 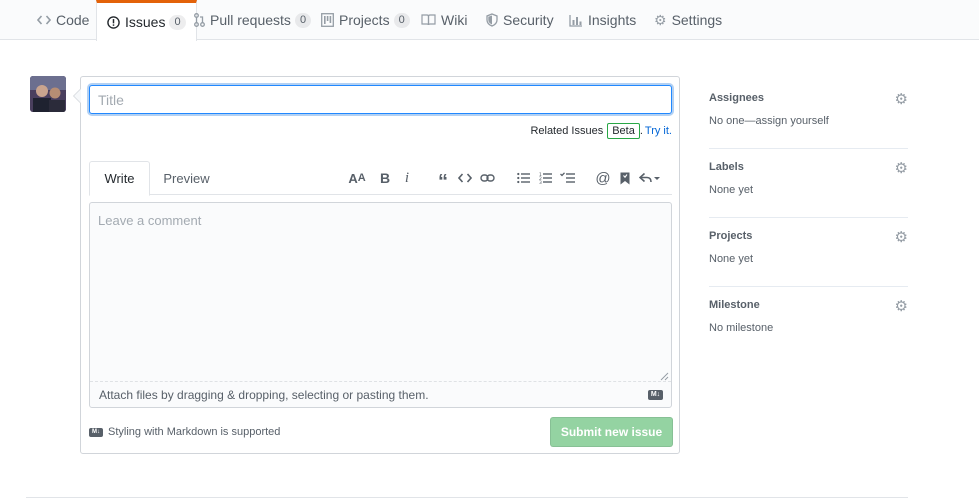 I want to click on tab-write: Write, so click(x=119, y=178).